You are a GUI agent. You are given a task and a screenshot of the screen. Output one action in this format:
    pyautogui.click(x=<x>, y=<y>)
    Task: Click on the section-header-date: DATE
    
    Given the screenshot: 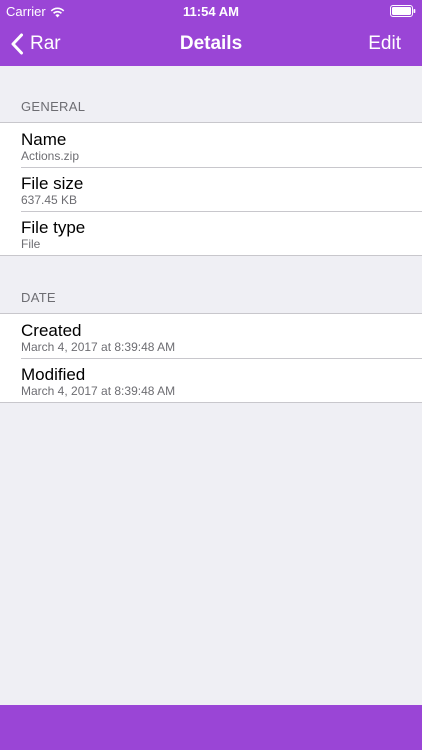 What is the action you would take?
    pyautogui.click(x=38, y=297)
    